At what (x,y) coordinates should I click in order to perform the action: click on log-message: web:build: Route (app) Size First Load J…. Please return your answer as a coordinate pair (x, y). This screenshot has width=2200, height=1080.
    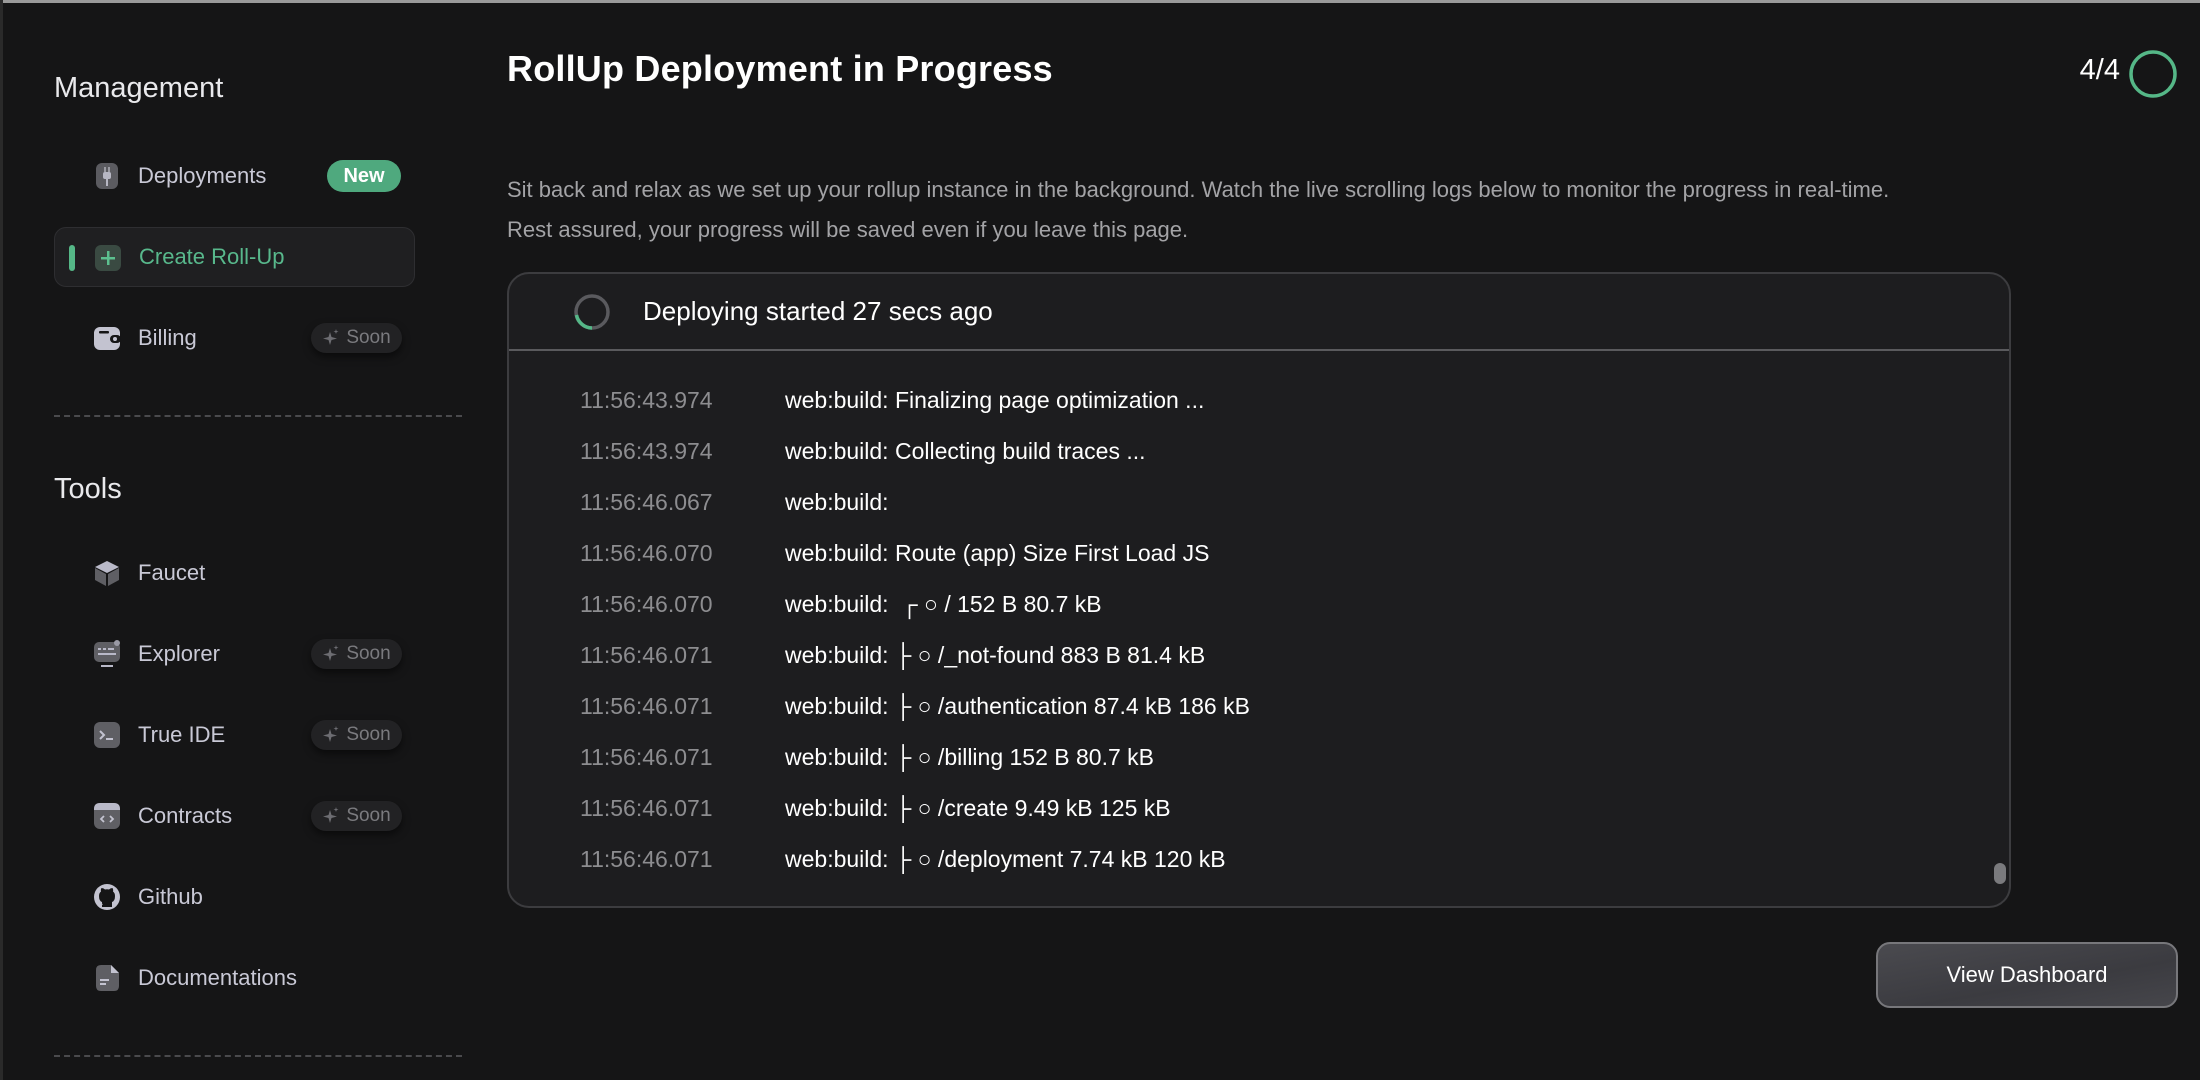
    Looking at the image, I should click on (997, 553).